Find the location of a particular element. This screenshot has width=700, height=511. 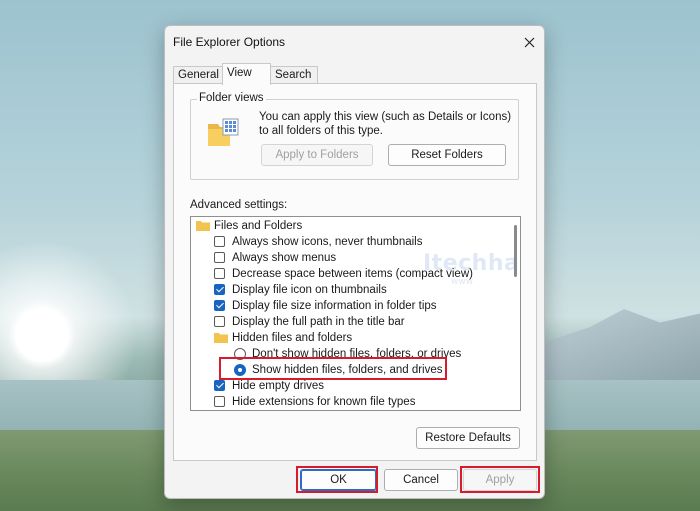

setting-label: Display file icon on thumbnails is located at coordinates (309, 290).